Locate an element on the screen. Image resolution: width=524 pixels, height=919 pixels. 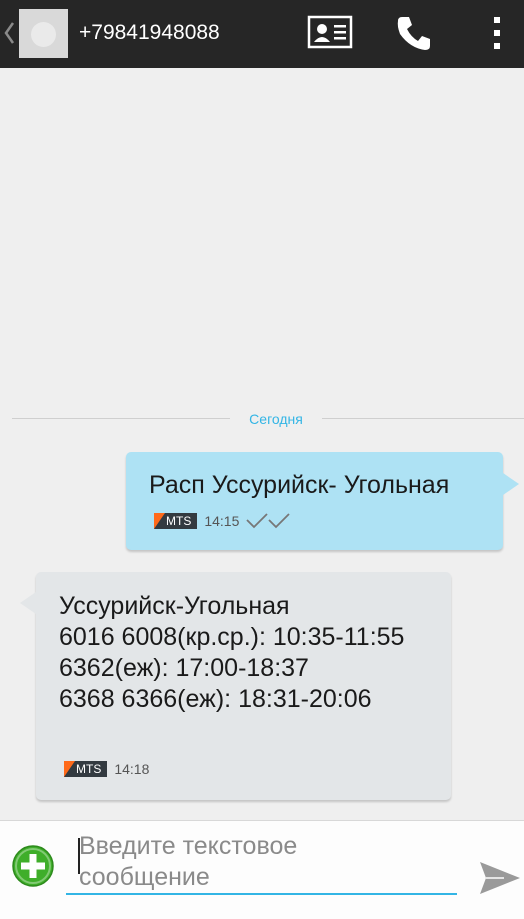
back-chevron-icon is located at coordinates (9, 33).